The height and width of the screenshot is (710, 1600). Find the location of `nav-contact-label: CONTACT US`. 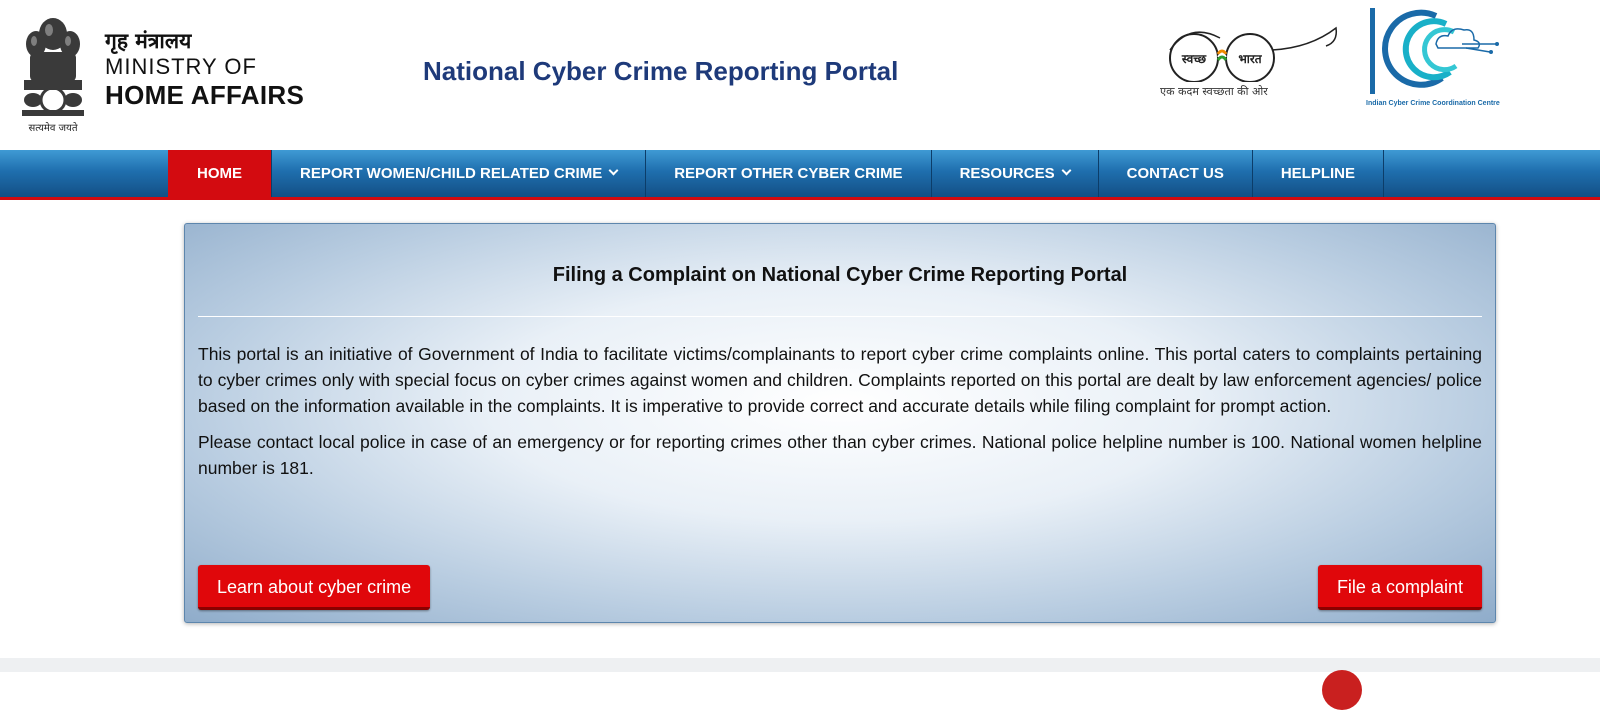

nav-contact-label: CONTACT US is located at coordinates (1175, 173).